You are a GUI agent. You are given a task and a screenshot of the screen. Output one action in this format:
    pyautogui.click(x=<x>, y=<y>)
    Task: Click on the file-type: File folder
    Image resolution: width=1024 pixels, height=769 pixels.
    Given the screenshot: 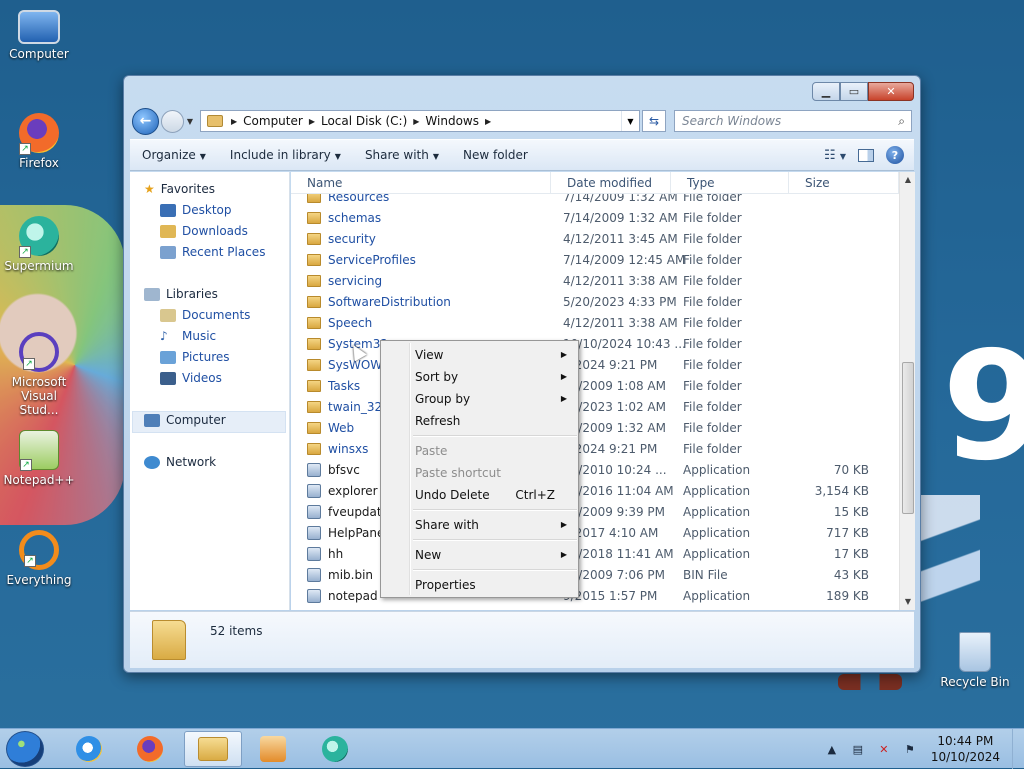 What is the action you would take?
    pyautogui.click(x=712, y=385)
    